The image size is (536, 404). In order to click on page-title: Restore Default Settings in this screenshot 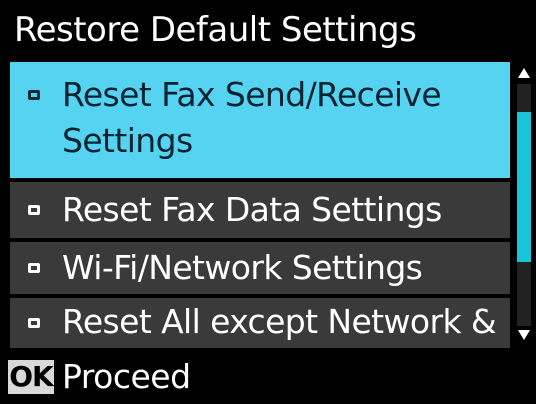, I will do `click(215, 30)`.